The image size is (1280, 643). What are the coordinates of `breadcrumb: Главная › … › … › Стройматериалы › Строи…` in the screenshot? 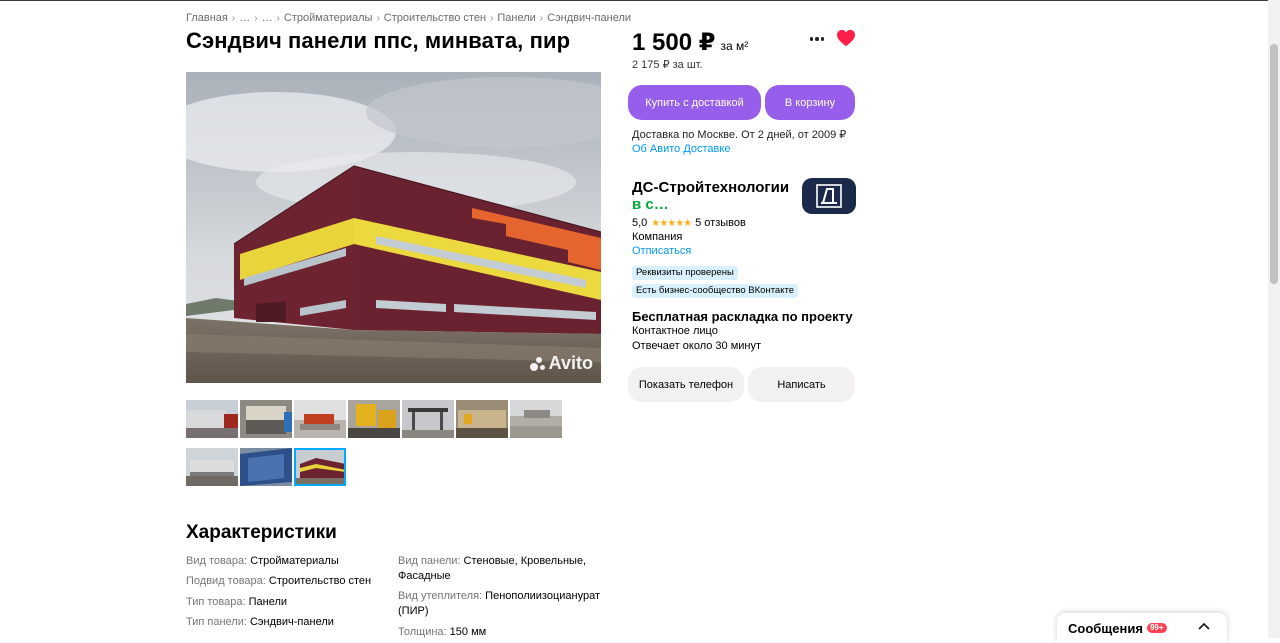 It's located at (408, 18).